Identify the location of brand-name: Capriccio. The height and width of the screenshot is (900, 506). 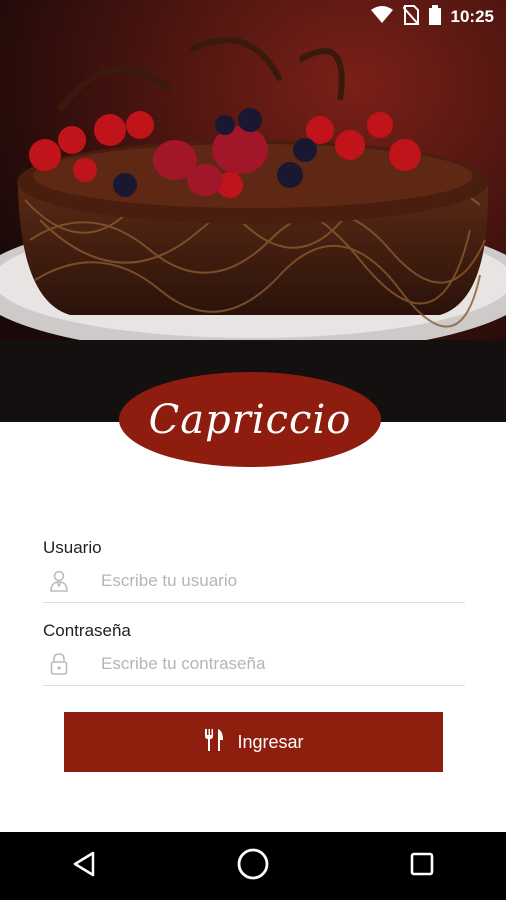
(250, 419).